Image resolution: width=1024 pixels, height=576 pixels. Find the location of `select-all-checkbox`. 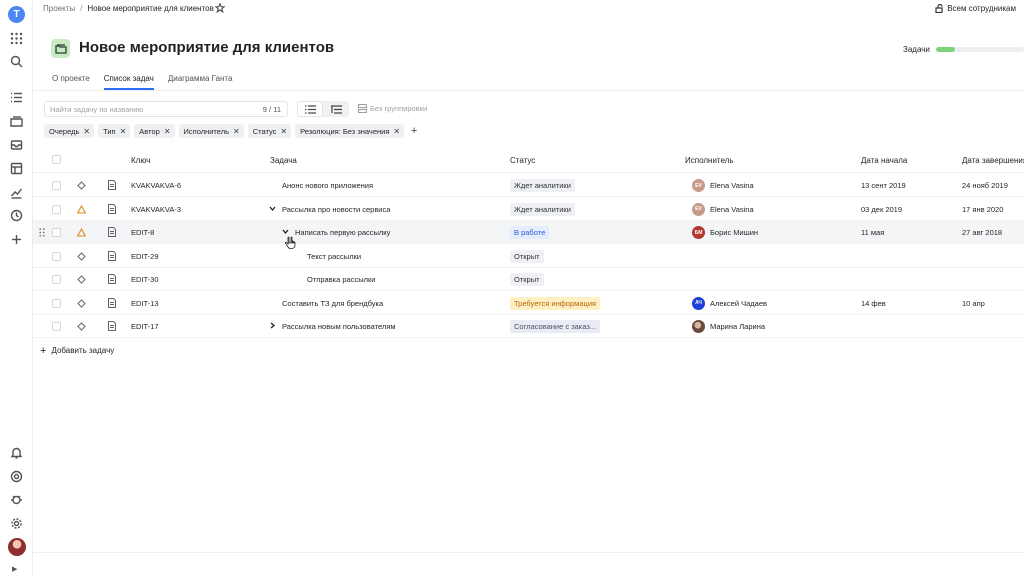

select-all-checkbox is located at coordinates (56, 159).